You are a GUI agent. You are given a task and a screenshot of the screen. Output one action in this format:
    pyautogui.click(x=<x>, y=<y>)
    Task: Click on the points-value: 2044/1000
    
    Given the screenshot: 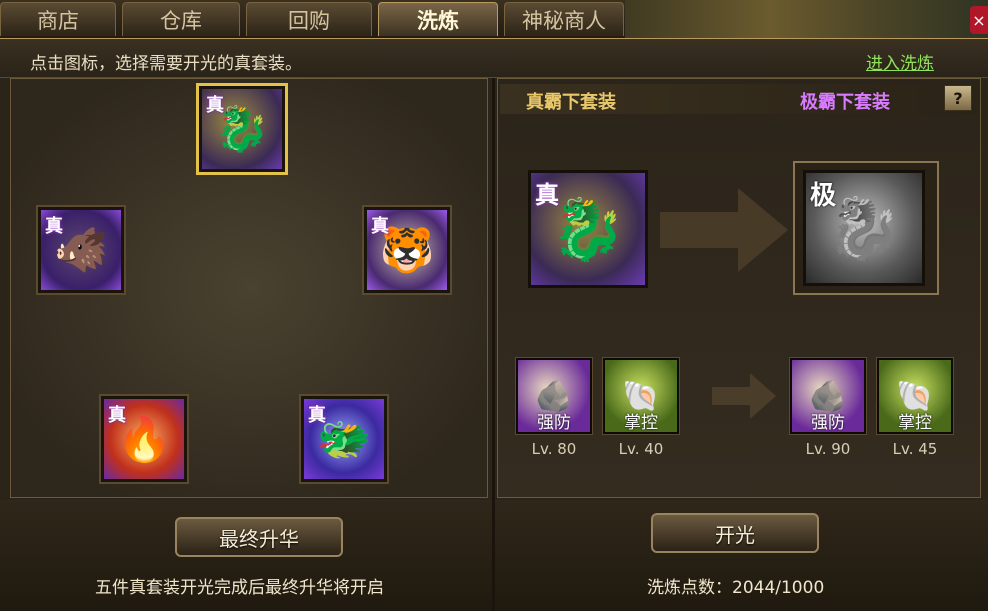 What is the action you would take?
    pyautogui.click(x=778, y=588)
    